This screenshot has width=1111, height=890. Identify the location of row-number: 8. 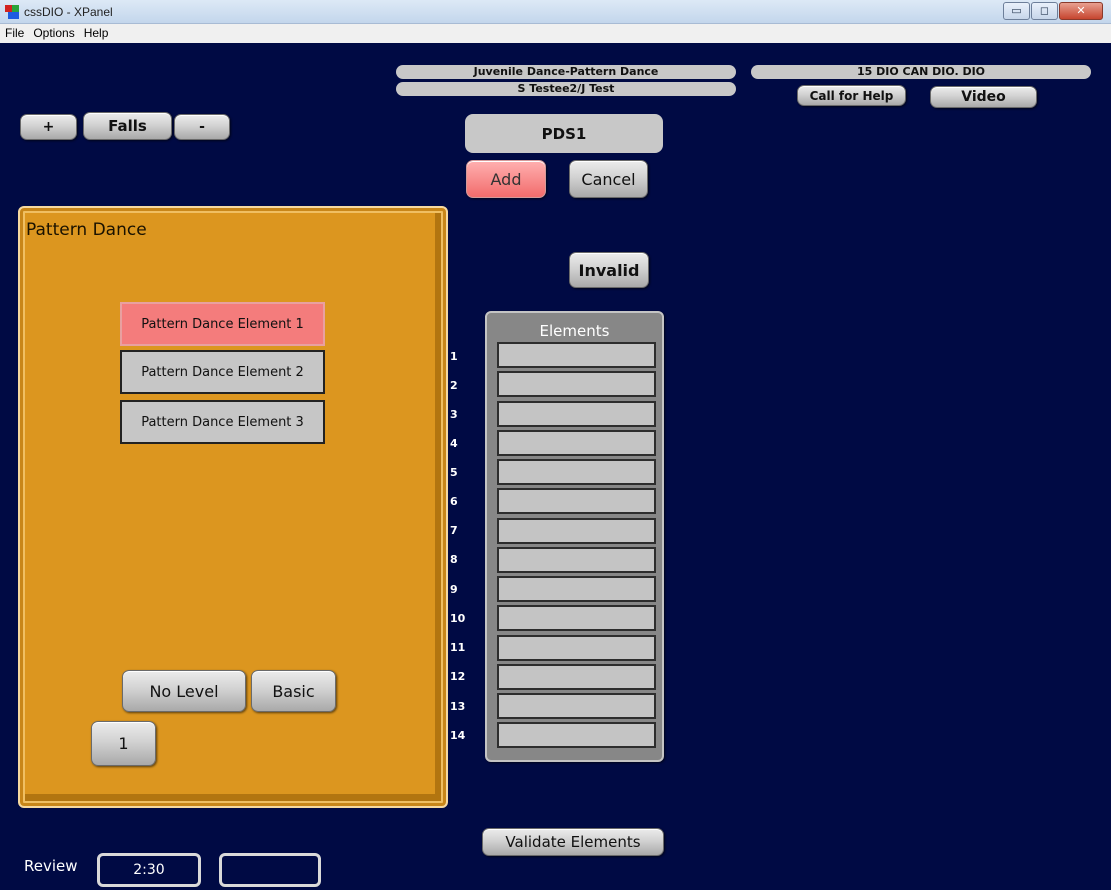
(454, 559).